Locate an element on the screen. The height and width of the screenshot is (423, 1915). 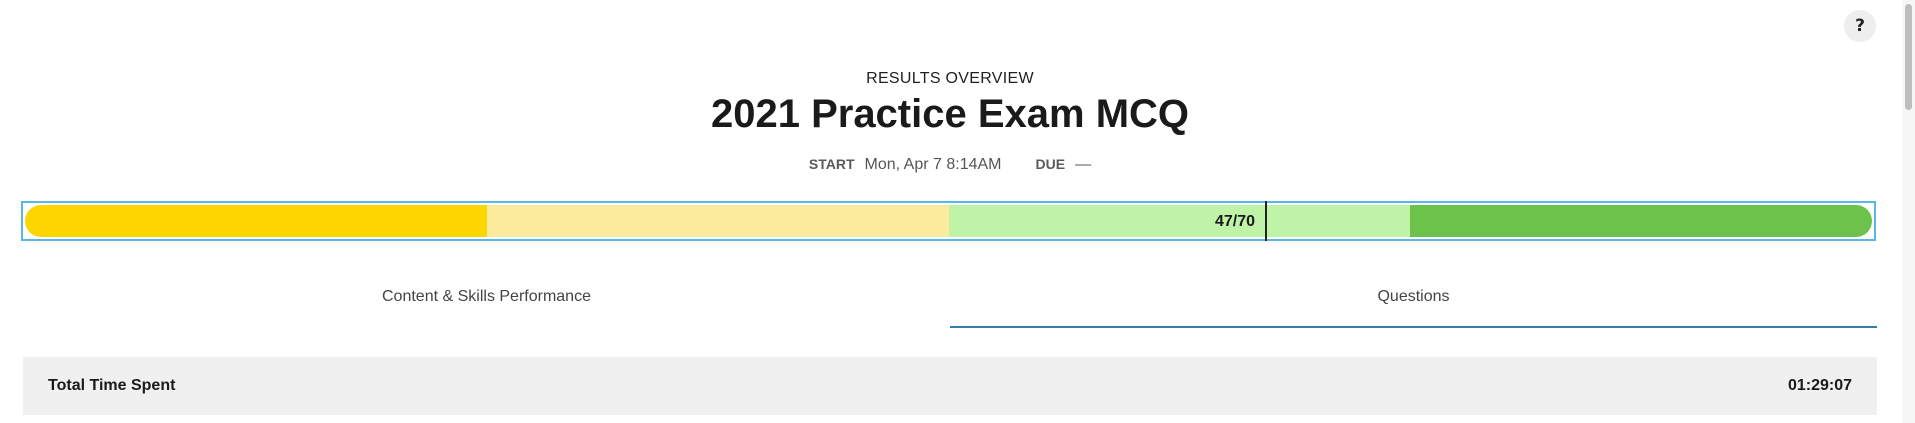
tab-content-skills: Content & Skills Performance is located at coordinates (486, 298).